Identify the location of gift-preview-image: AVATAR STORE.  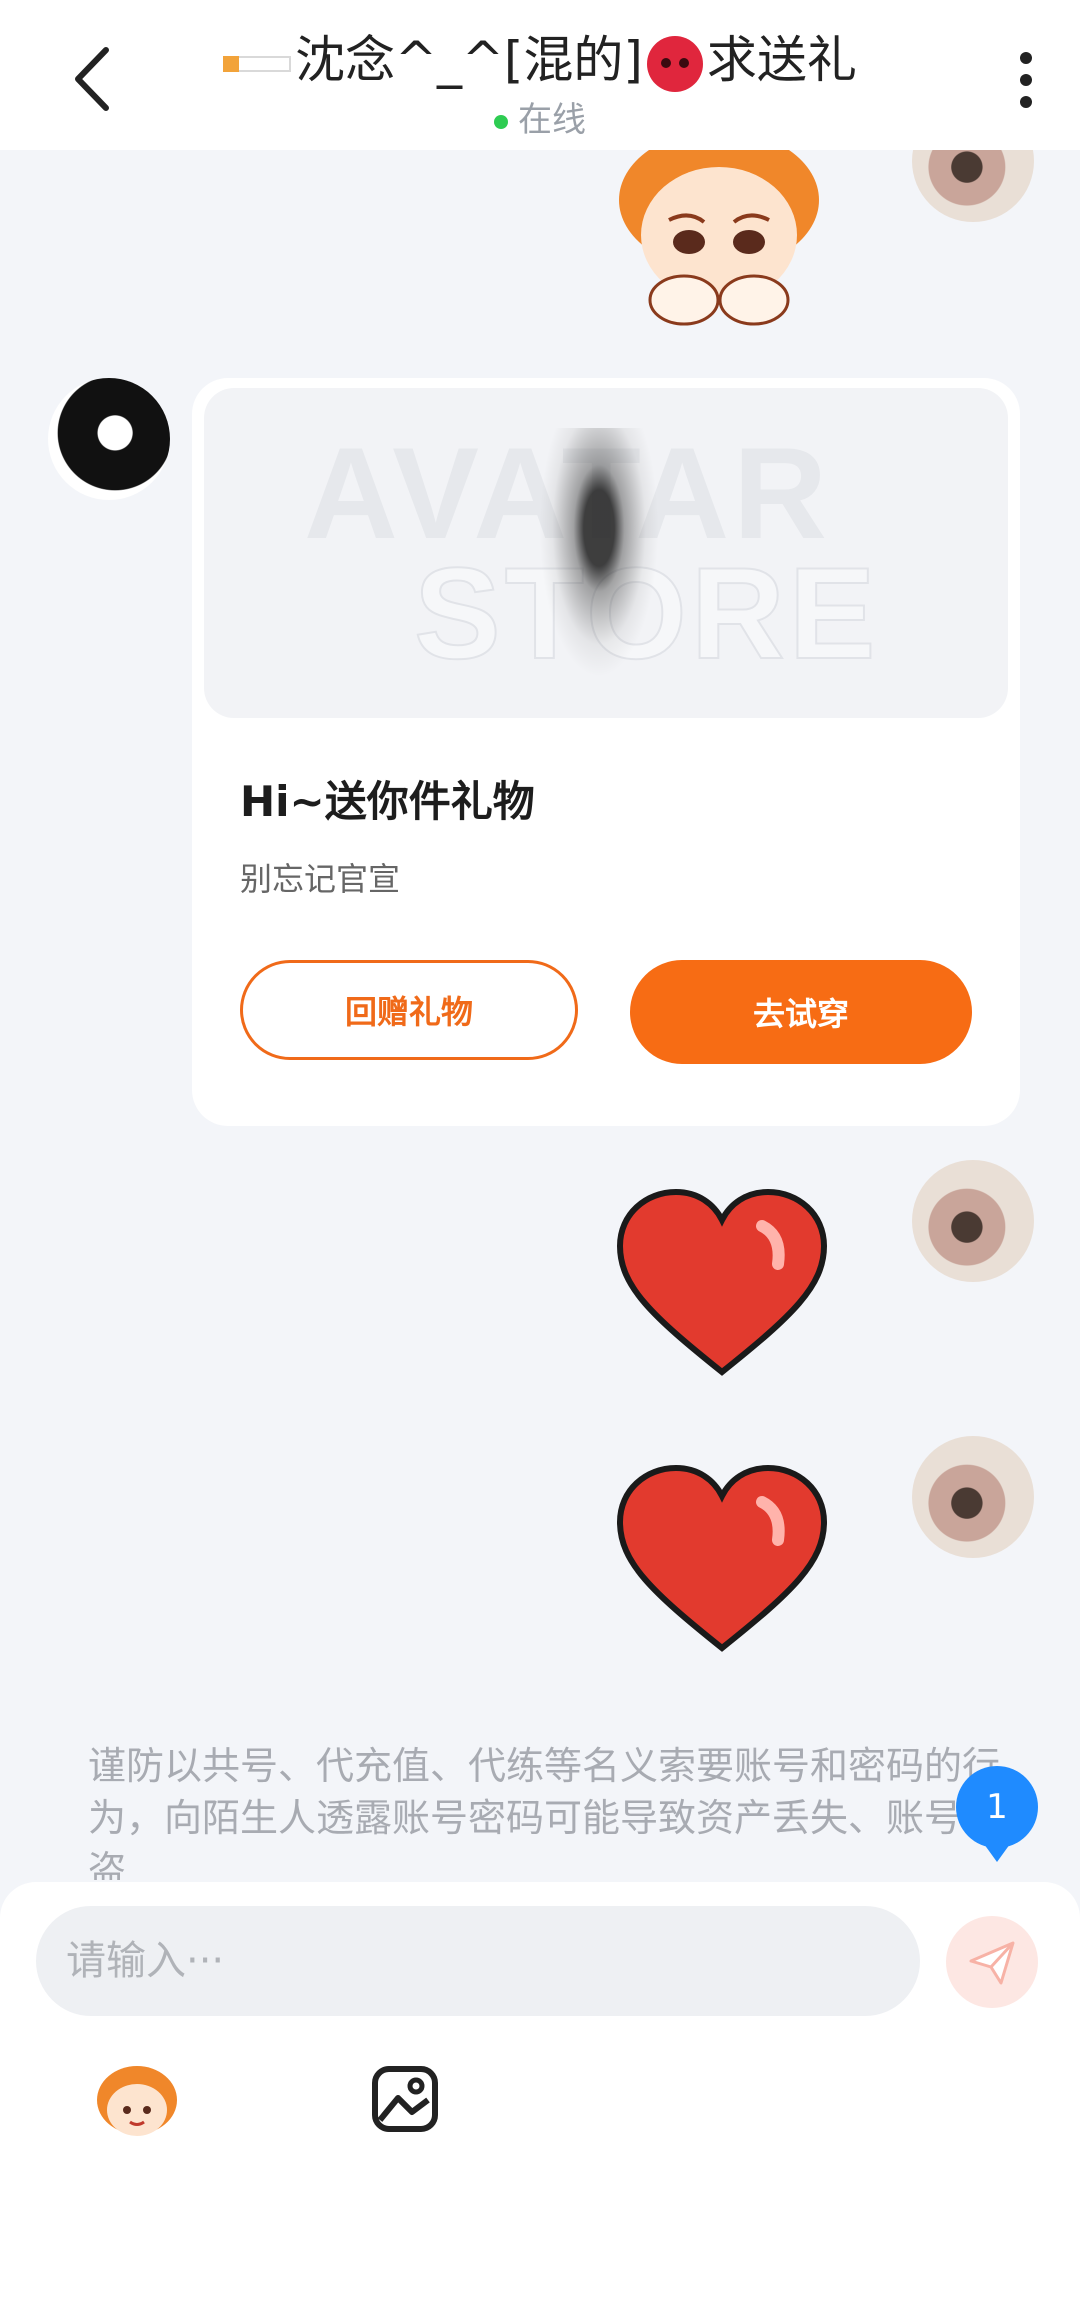
(606, 553).